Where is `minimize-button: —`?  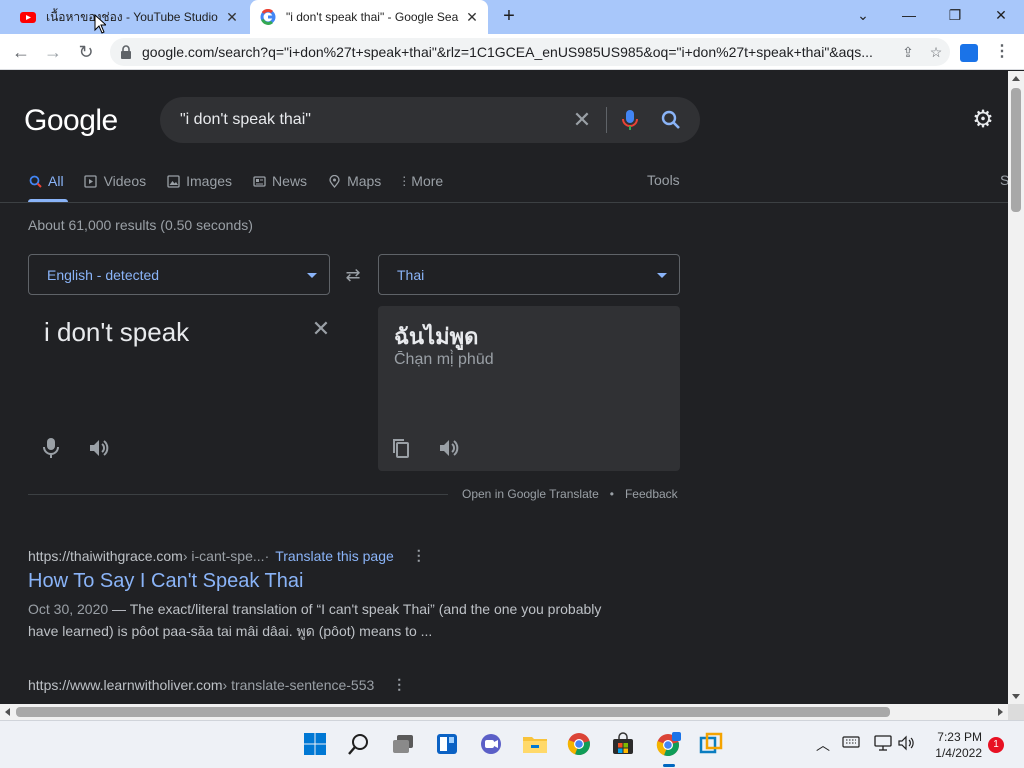
minimize-button: — is located at coordinates (909, 15).